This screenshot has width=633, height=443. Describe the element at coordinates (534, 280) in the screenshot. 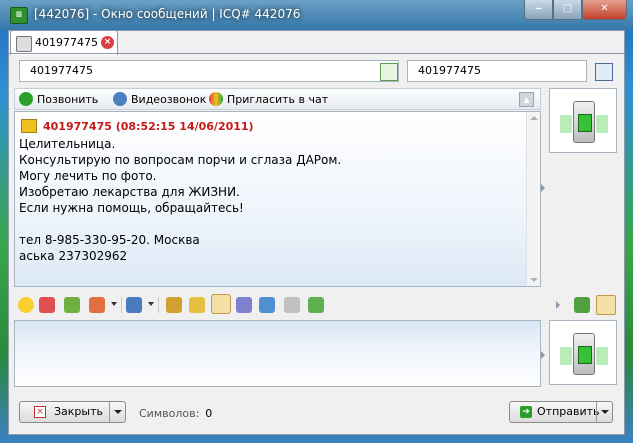

I see `scroll-down-icon` at that location.